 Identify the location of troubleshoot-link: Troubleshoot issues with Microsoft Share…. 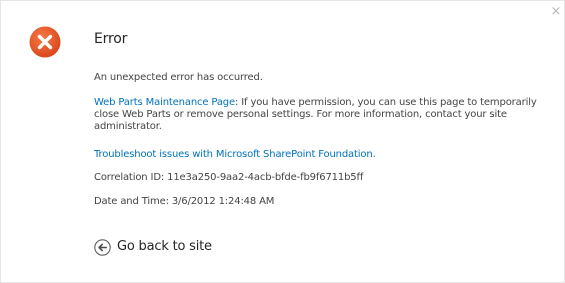
(235, 154).